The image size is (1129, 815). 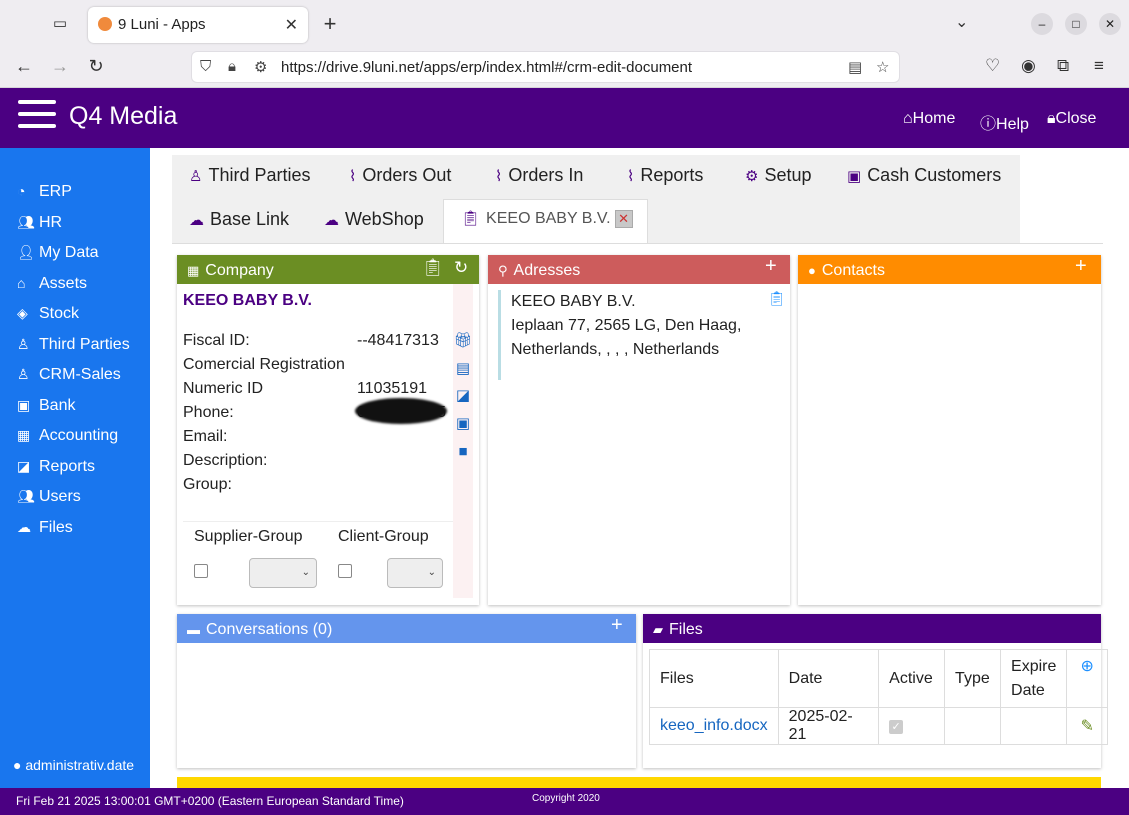 What do you see at coordinates (623, 218) in the screenshot?
I see `close-tab-button: ✕` at bounding box center [623, 218].